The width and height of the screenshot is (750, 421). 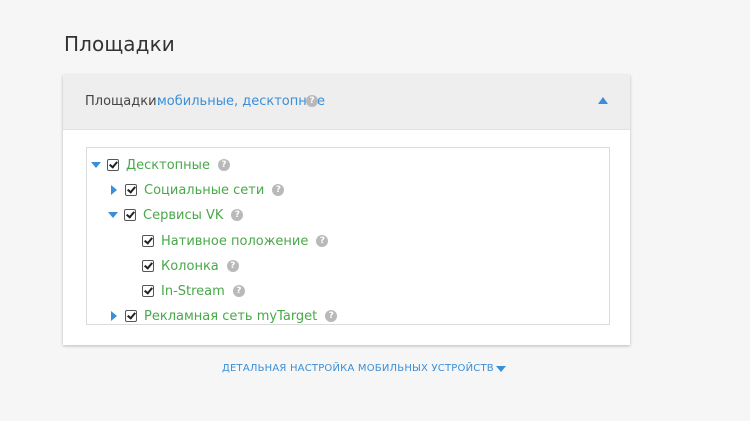 I want to click on instream-checkbox, so click(x=148, y=291).